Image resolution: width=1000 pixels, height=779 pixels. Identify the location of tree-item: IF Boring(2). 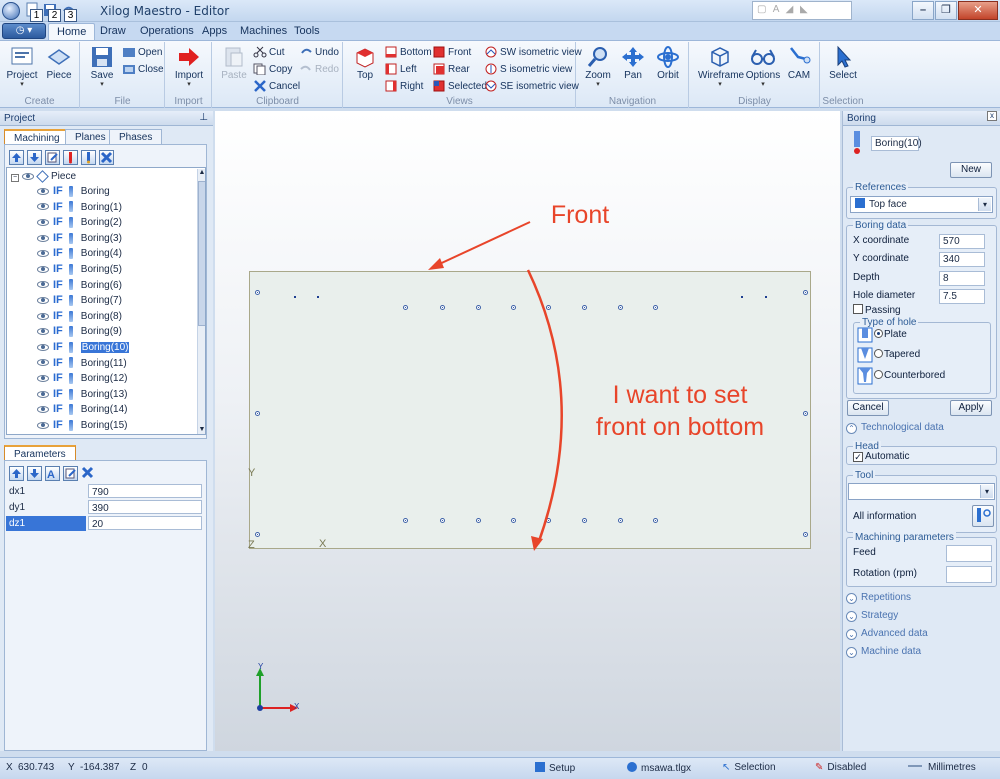
(79, 222).